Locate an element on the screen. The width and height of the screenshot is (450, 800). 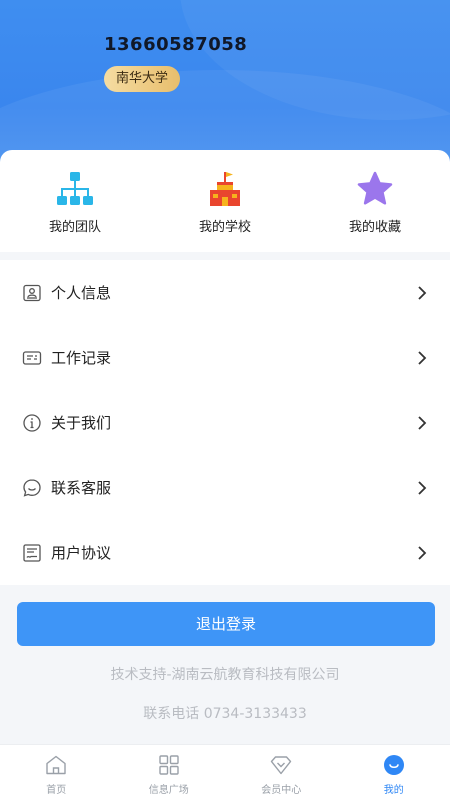
school-badge: 南华大学 is located at coordinates (142, 79).